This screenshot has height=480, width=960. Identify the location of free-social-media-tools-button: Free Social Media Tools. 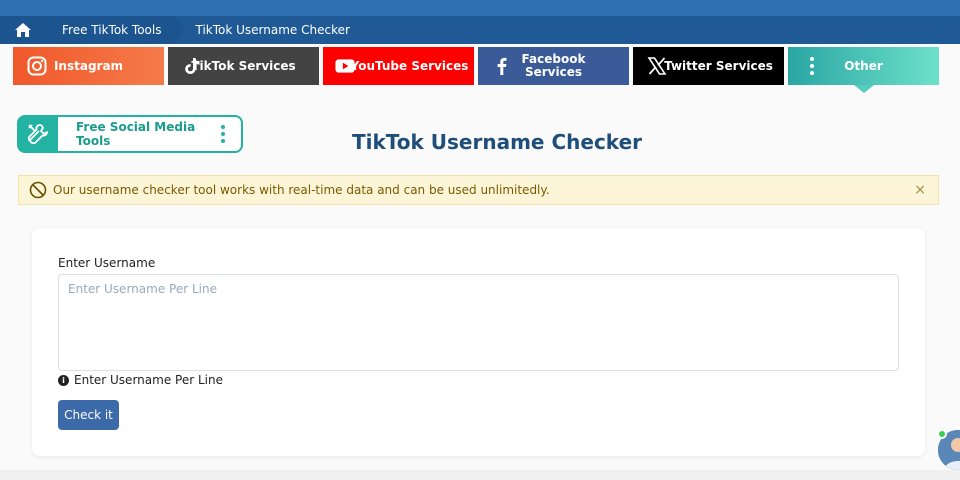
(130, 134).